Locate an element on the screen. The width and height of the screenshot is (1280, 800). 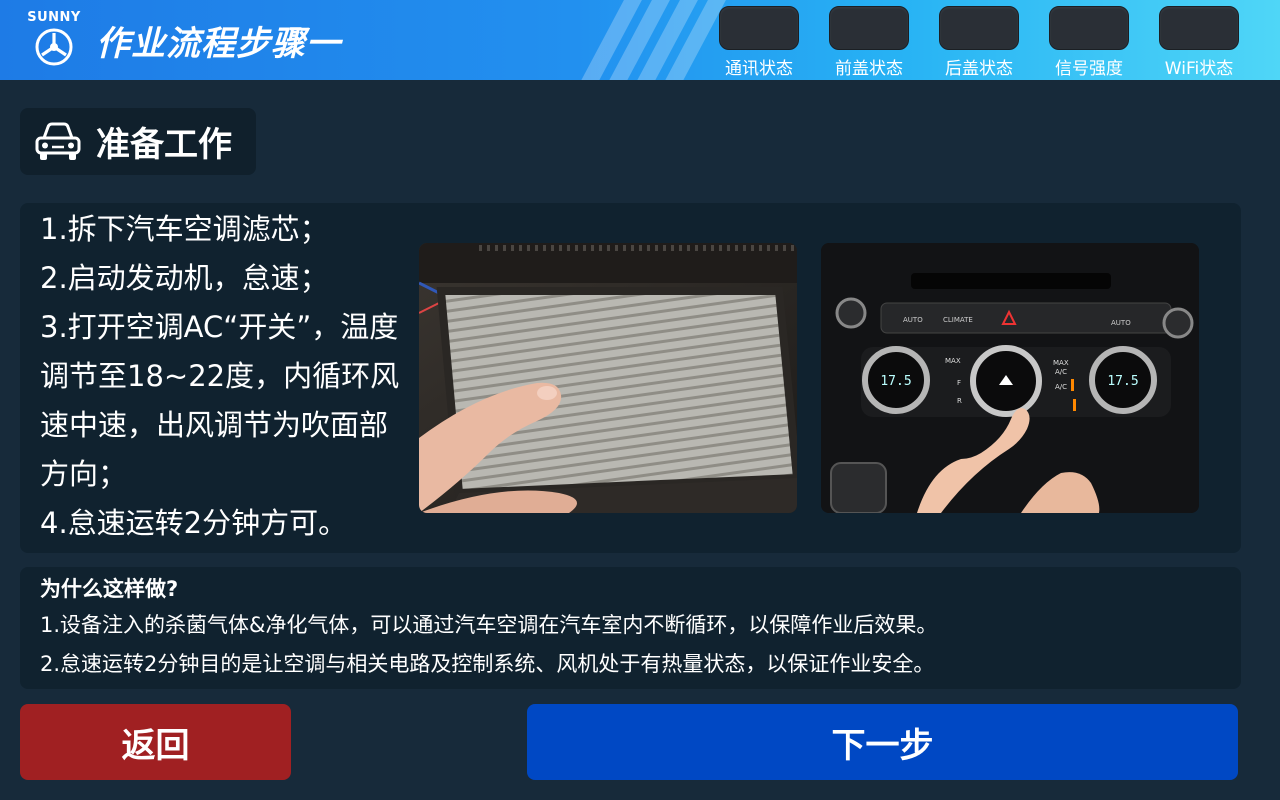
air-filter-illustration is located at coordinates (608, 378).